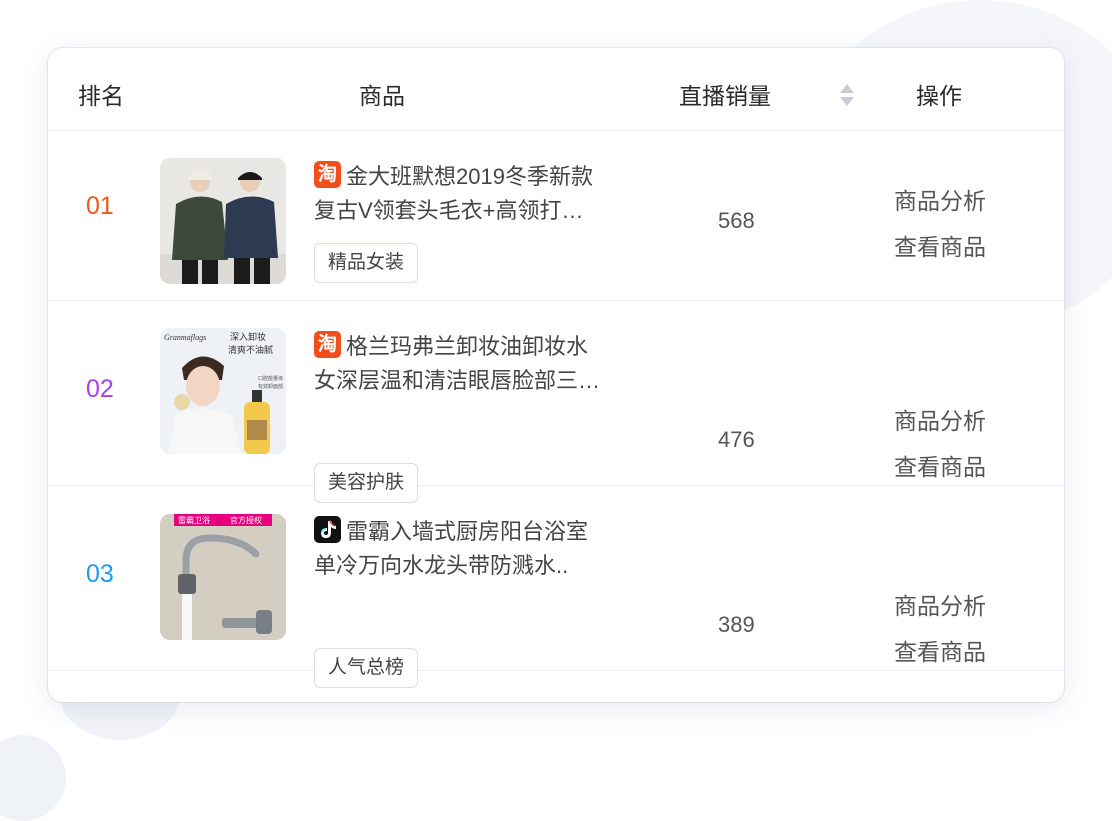 The height and width of the screenshot is (821, 1112). I want to click on rank-number: 03, so click(100, 574).